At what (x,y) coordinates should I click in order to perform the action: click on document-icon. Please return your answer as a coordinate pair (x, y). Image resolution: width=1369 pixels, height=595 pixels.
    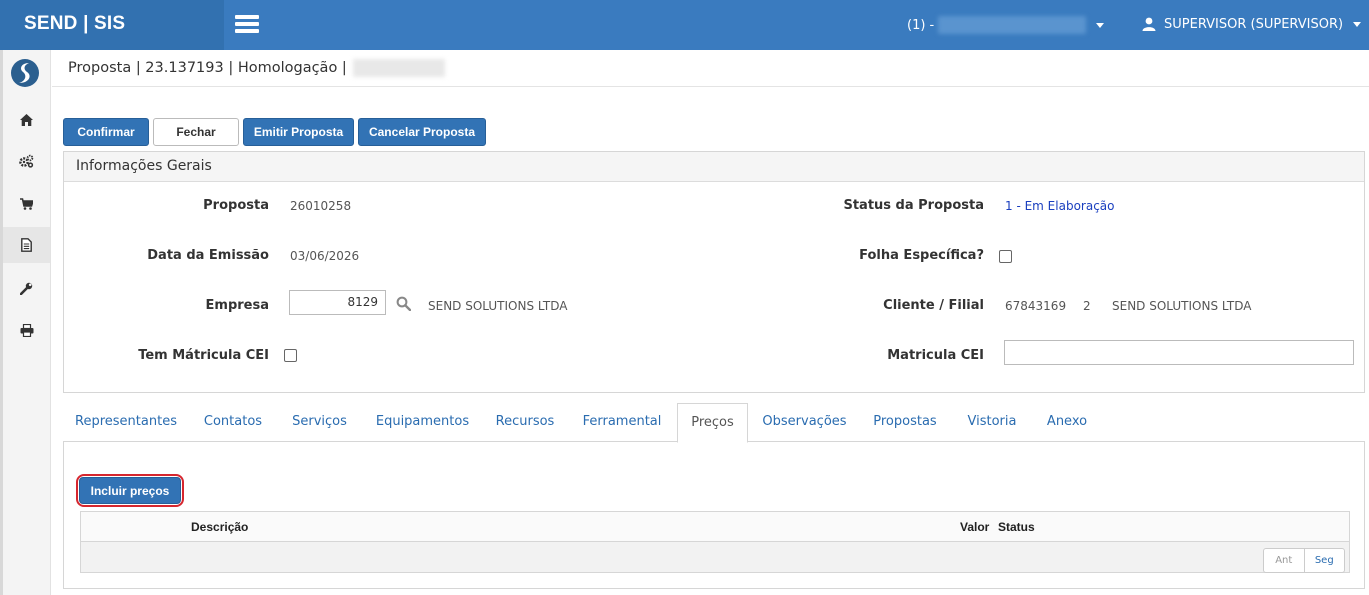
    Looking at the image, I should click on (26, 245).